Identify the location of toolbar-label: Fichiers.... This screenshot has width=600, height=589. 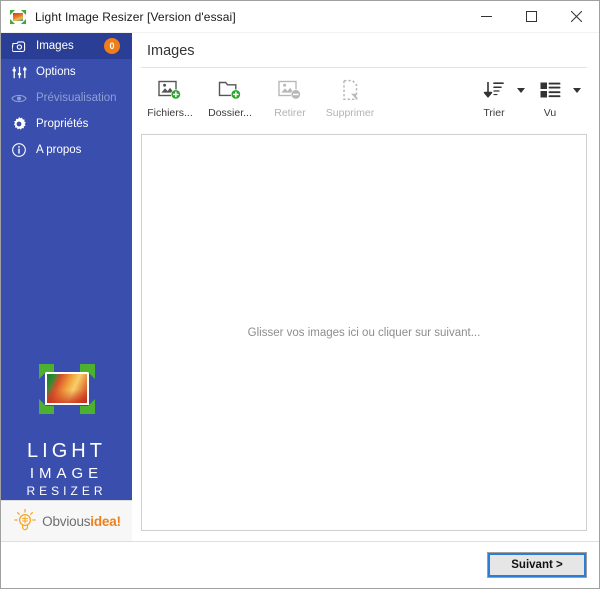
(170, 113).